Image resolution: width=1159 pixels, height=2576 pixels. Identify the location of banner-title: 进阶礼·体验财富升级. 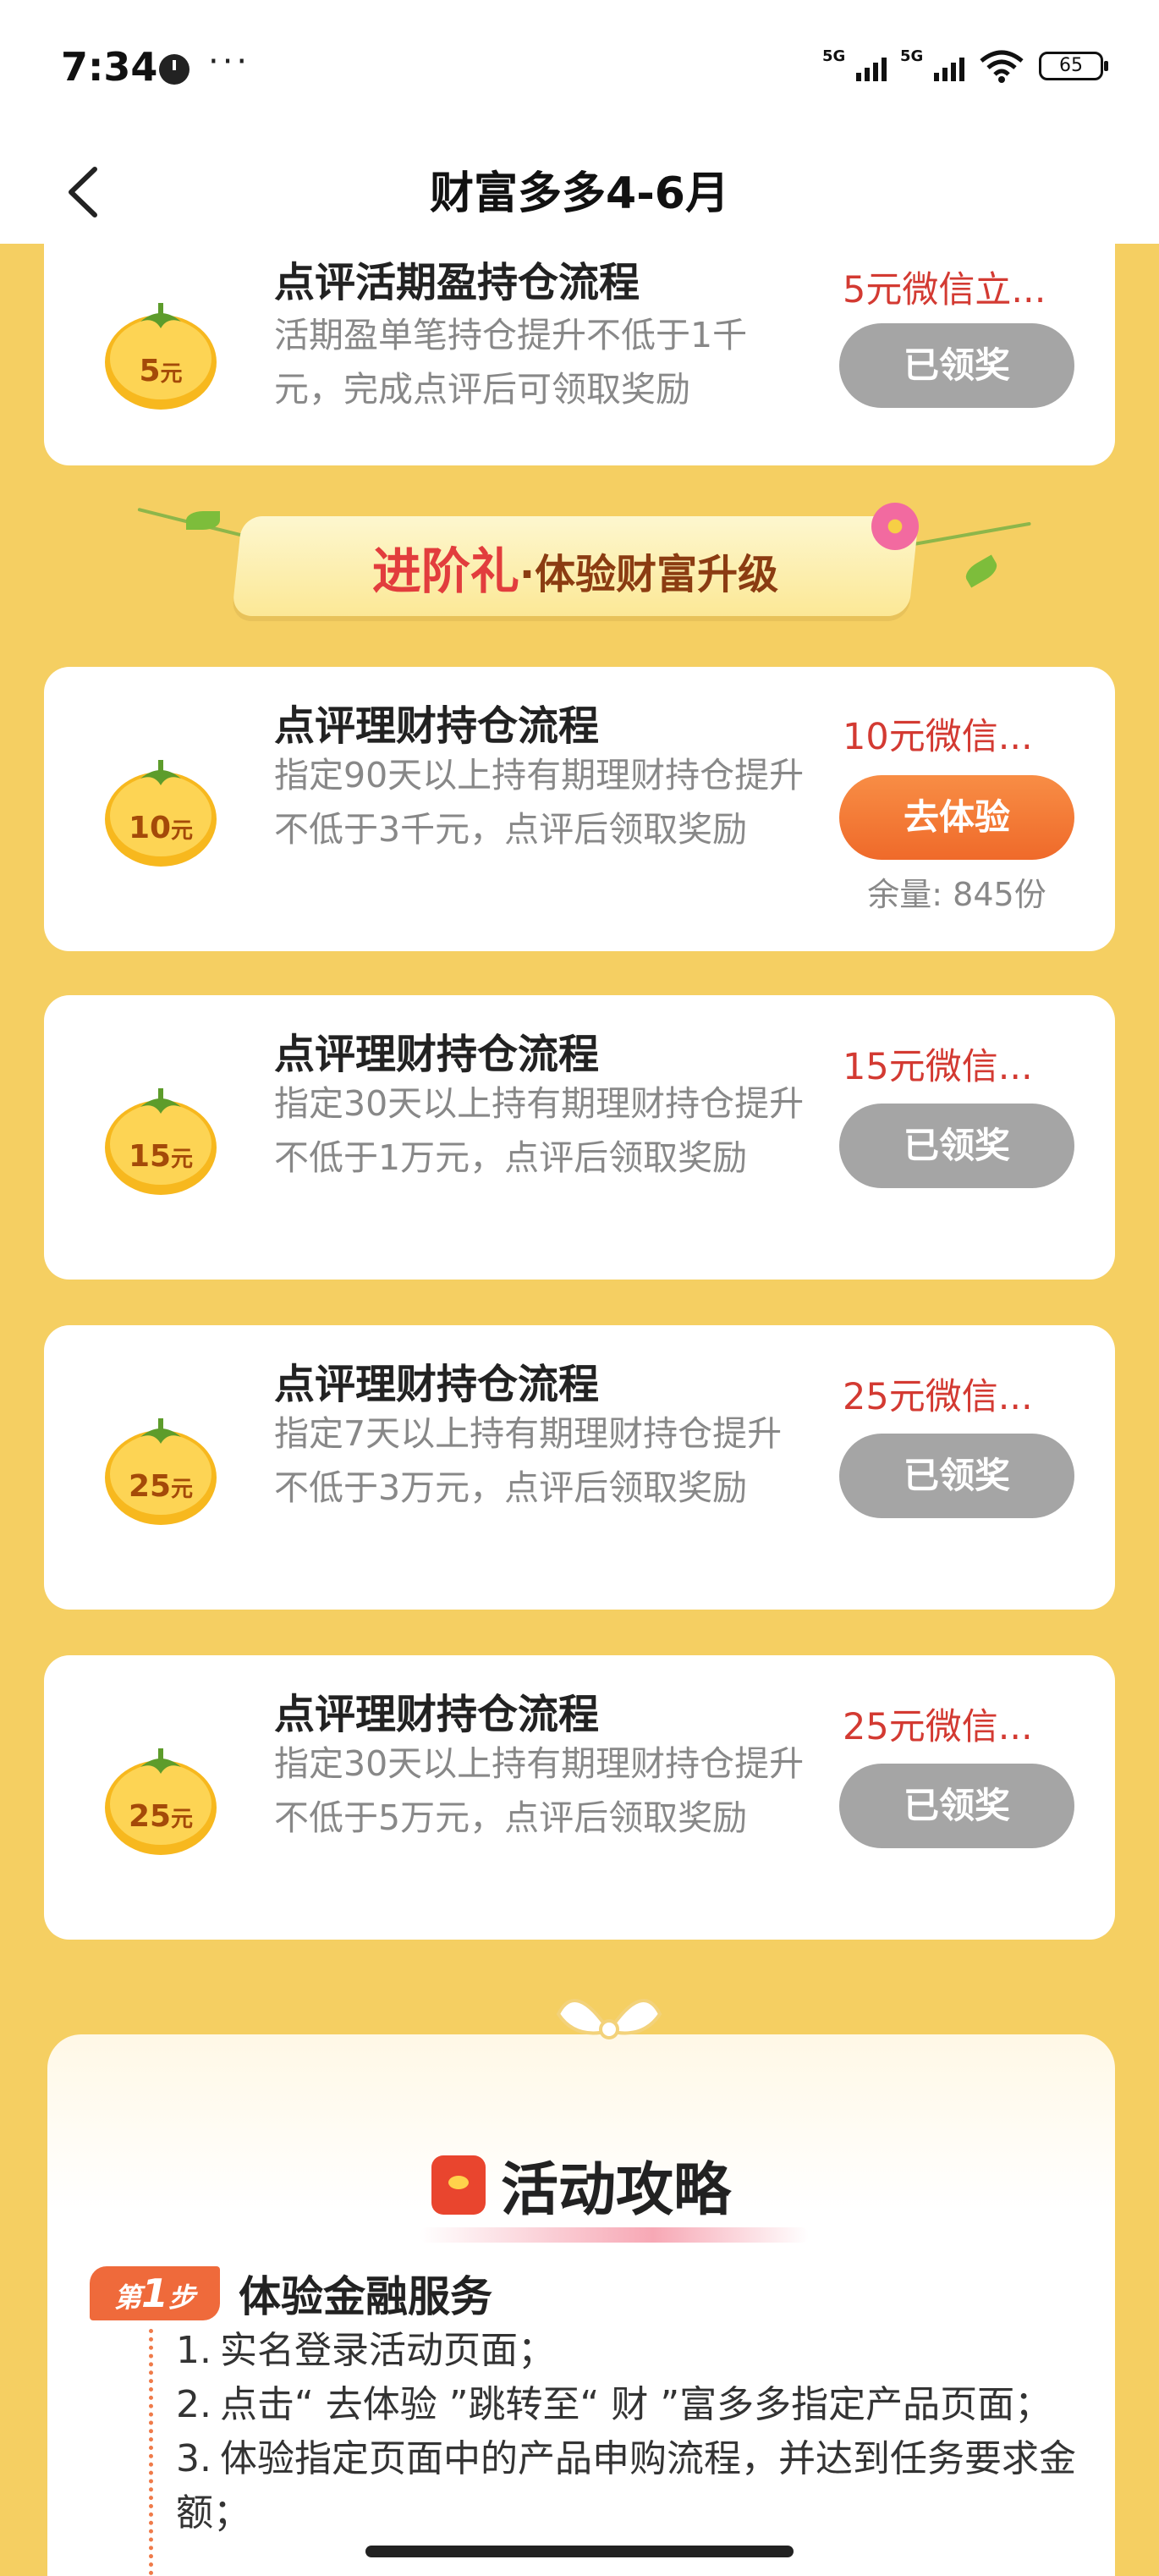
(575, 567).